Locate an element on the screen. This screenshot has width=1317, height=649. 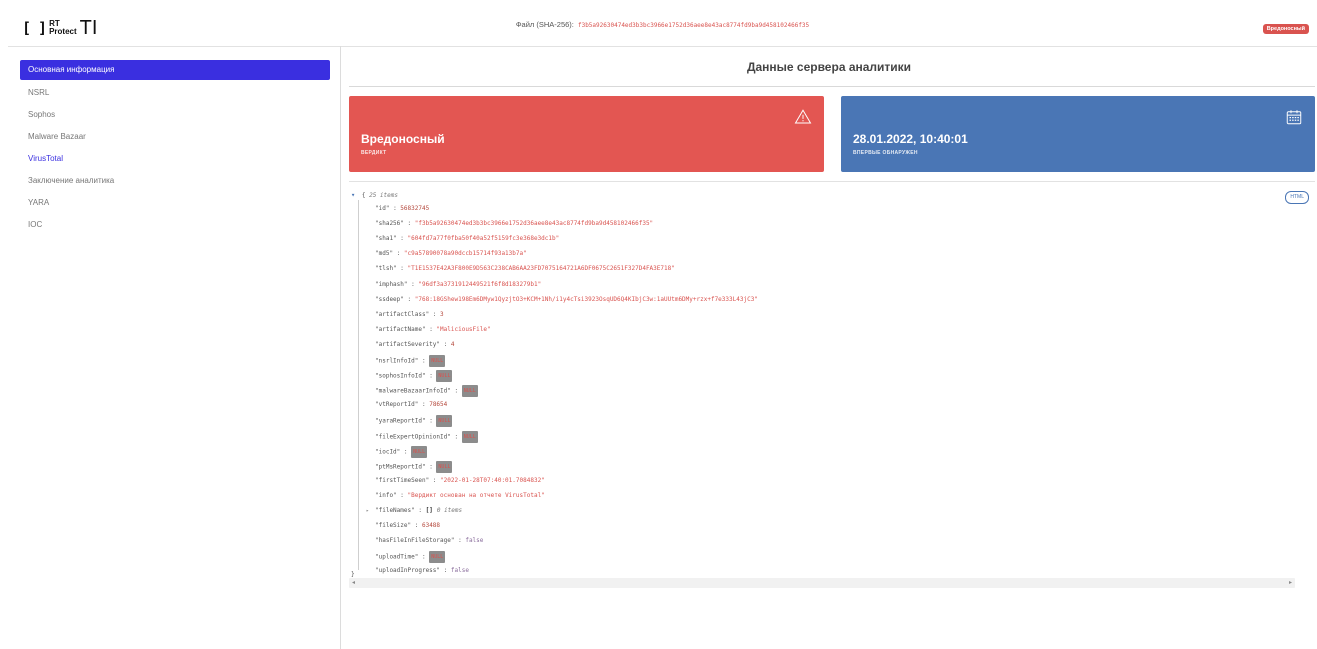
json-key: "id" is located at coordinates (382, 208).